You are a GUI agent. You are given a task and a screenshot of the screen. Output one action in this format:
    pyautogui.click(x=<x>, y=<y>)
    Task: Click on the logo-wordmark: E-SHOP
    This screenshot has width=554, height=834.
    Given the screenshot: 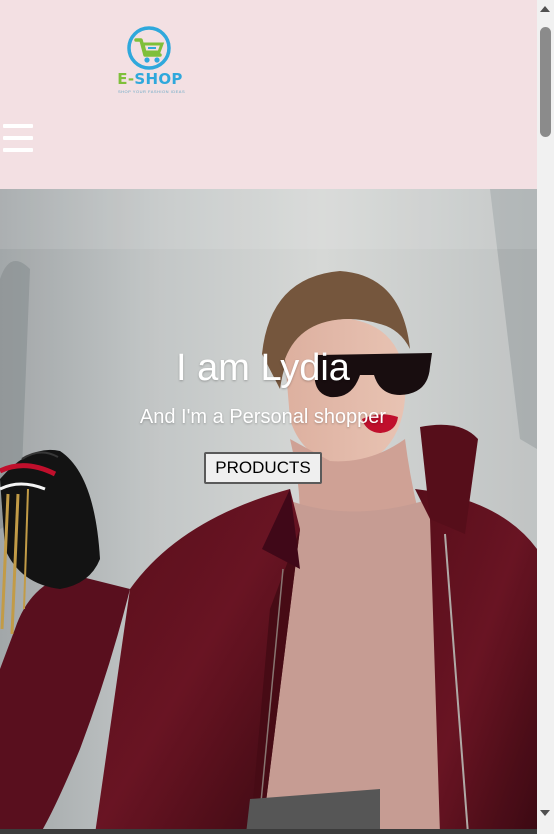 What is the action you would take?
    pyautogui.click(x=150, y=79)
    